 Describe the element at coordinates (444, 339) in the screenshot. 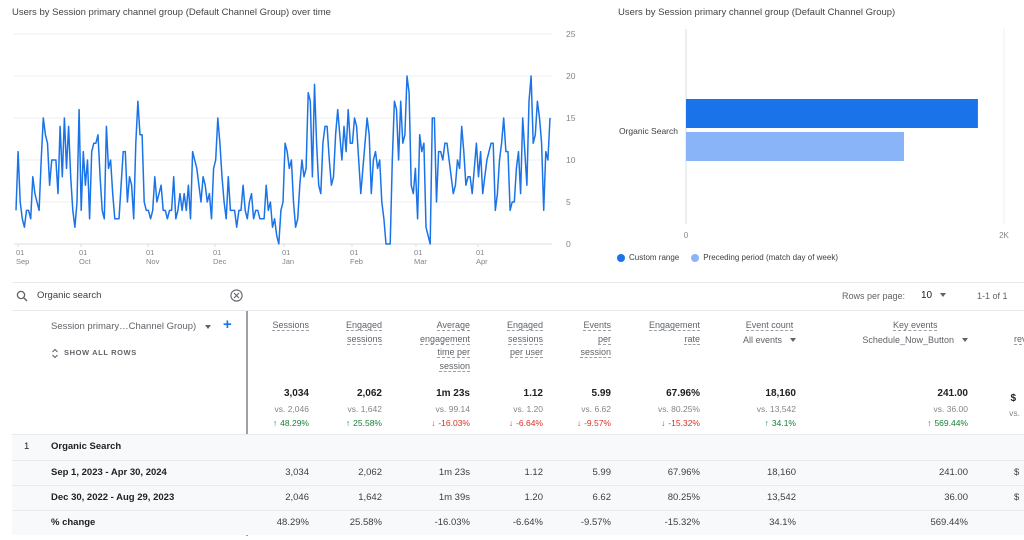

I see `column-header-label: engagement` at that location.